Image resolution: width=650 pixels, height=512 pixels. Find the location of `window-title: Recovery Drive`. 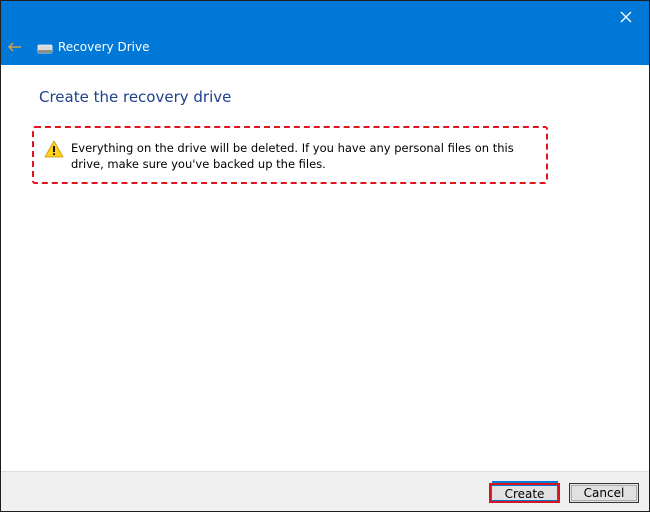

window-title: Recovery Drive is located at coordinates (104, 47).